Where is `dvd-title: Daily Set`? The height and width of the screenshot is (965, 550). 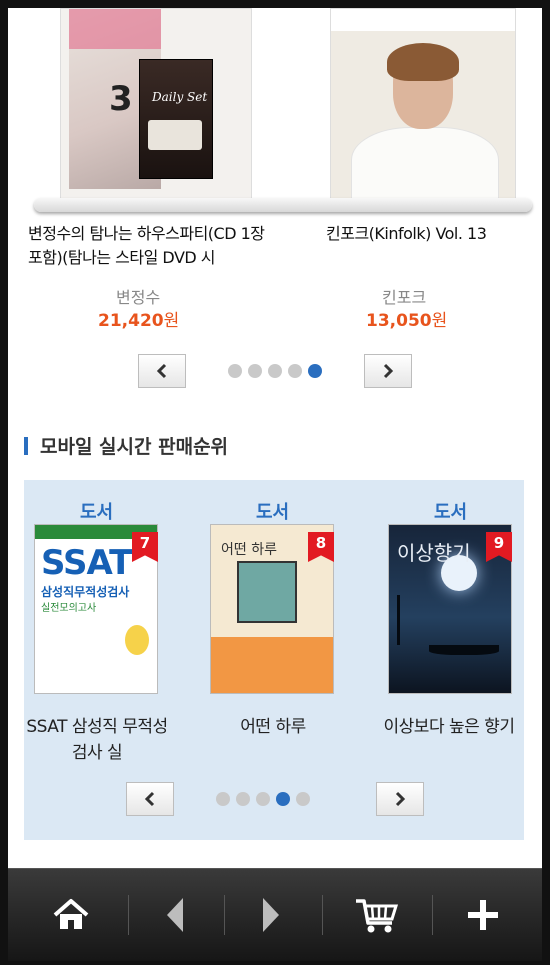
dvd-title: Daily Set is located at coordinates (180, 97).